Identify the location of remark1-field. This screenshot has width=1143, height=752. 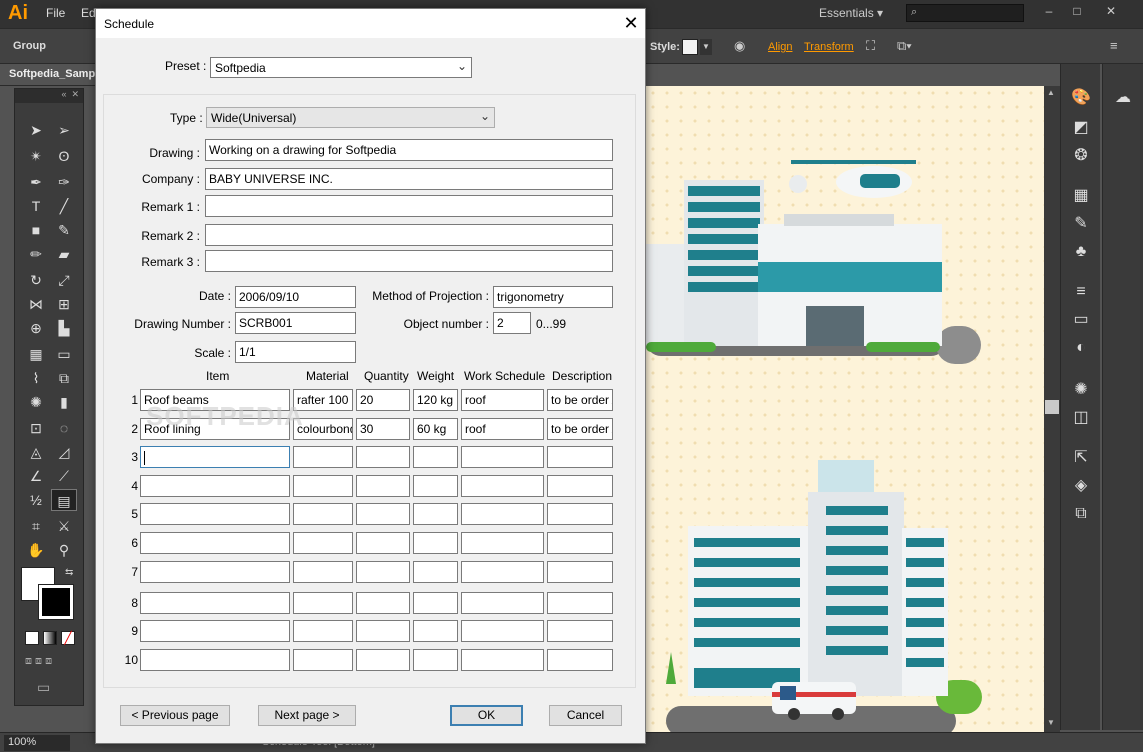
(409, 206).